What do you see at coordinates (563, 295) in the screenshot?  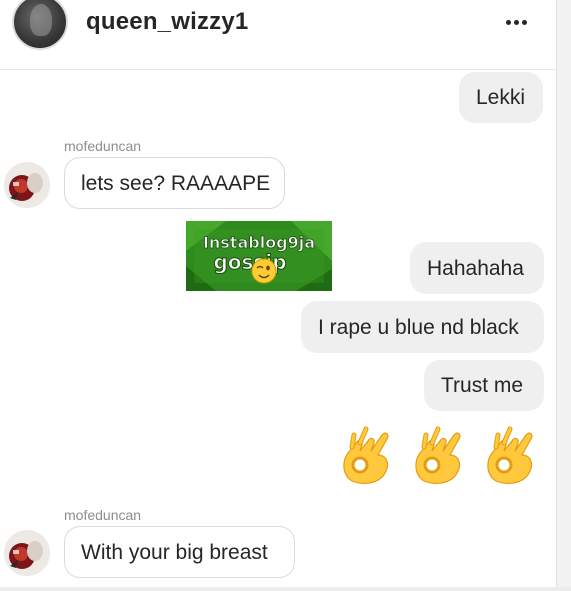 I see `right-border` at bounding box center [563, 295].